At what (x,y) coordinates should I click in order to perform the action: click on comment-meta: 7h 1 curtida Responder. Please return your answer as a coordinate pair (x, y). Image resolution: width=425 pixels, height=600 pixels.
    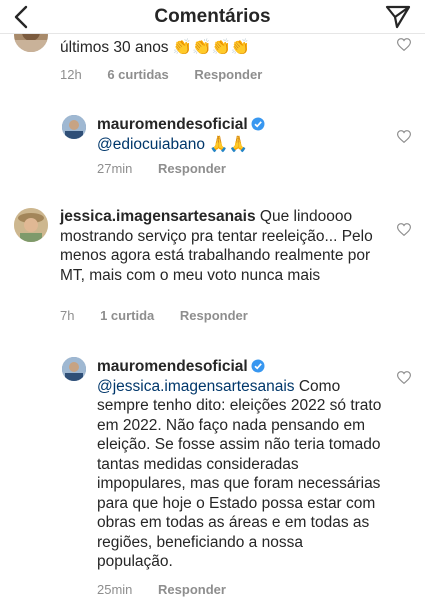
    Looking at the image, I should click on (165, 315).